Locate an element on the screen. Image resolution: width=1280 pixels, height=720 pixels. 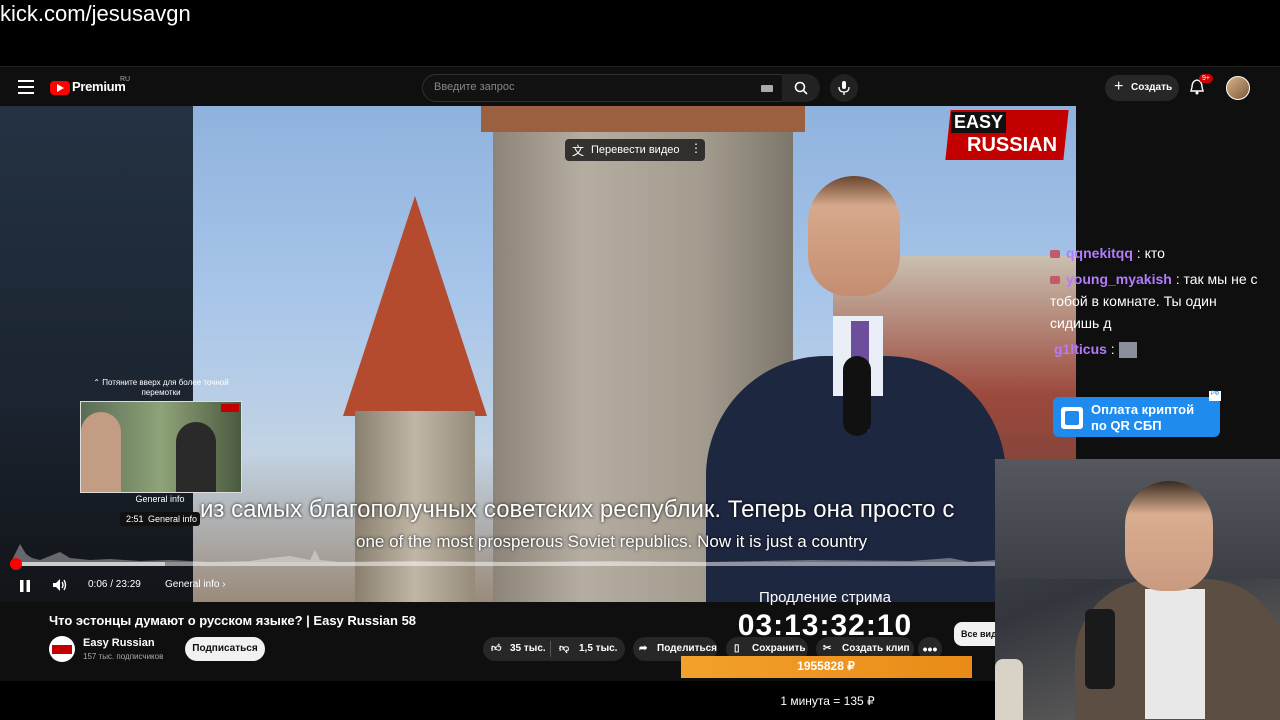
chapter-button: General info › is located at coordinates (195, 584).